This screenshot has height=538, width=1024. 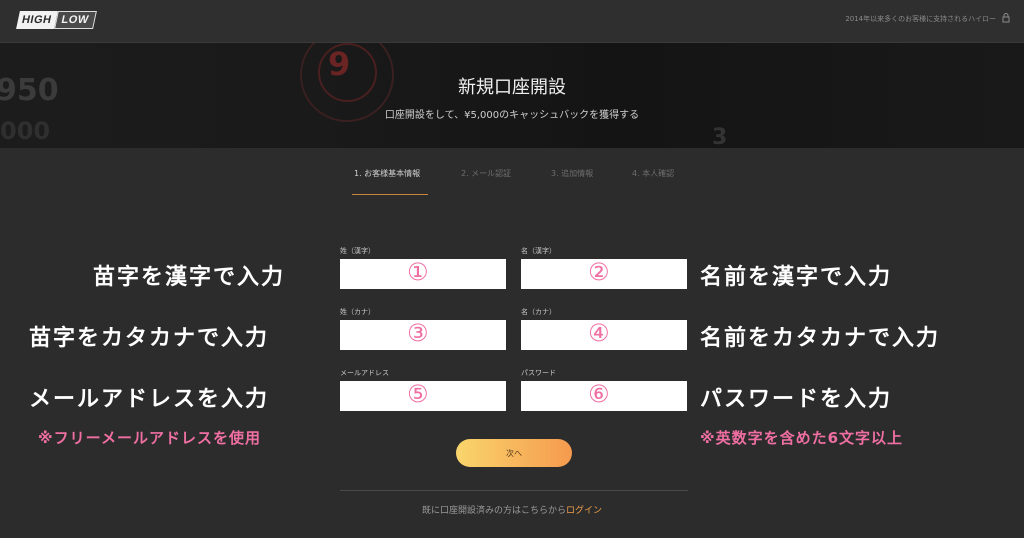 What do you see at coordinates (796, 277) in the screenshot?
I see `annotation-first-name-kanji: 名前を漢字で入力` at bounding box center [796, 277].